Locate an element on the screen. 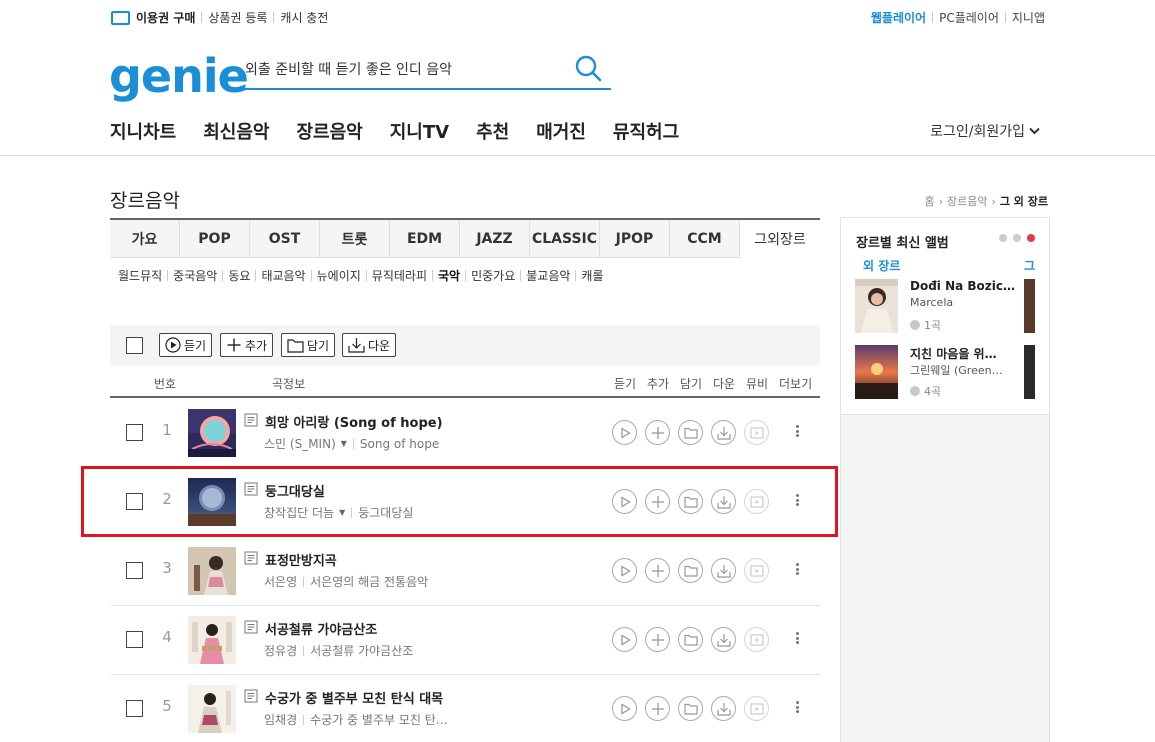 Image resolution: width=1155 pixels, height=742 pixels. search-input is located at coordinates (405, 70).